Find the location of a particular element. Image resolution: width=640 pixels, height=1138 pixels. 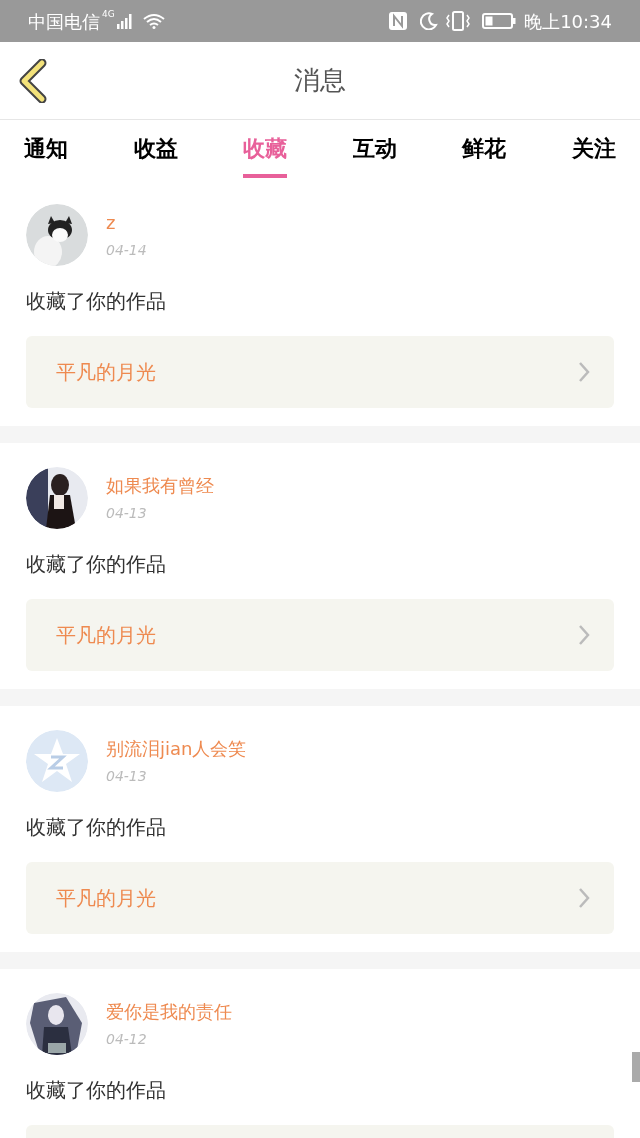

message-date: 04-14 is located at coordinates (126, 250).